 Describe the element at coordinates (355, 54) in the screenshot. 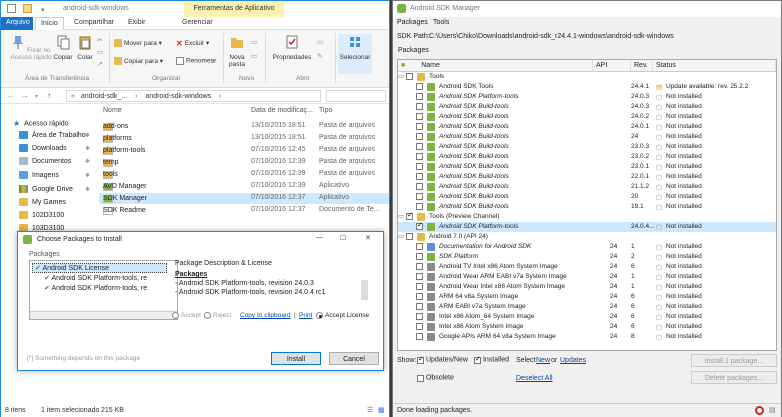

I see `select-button: Selecionar` at that location.